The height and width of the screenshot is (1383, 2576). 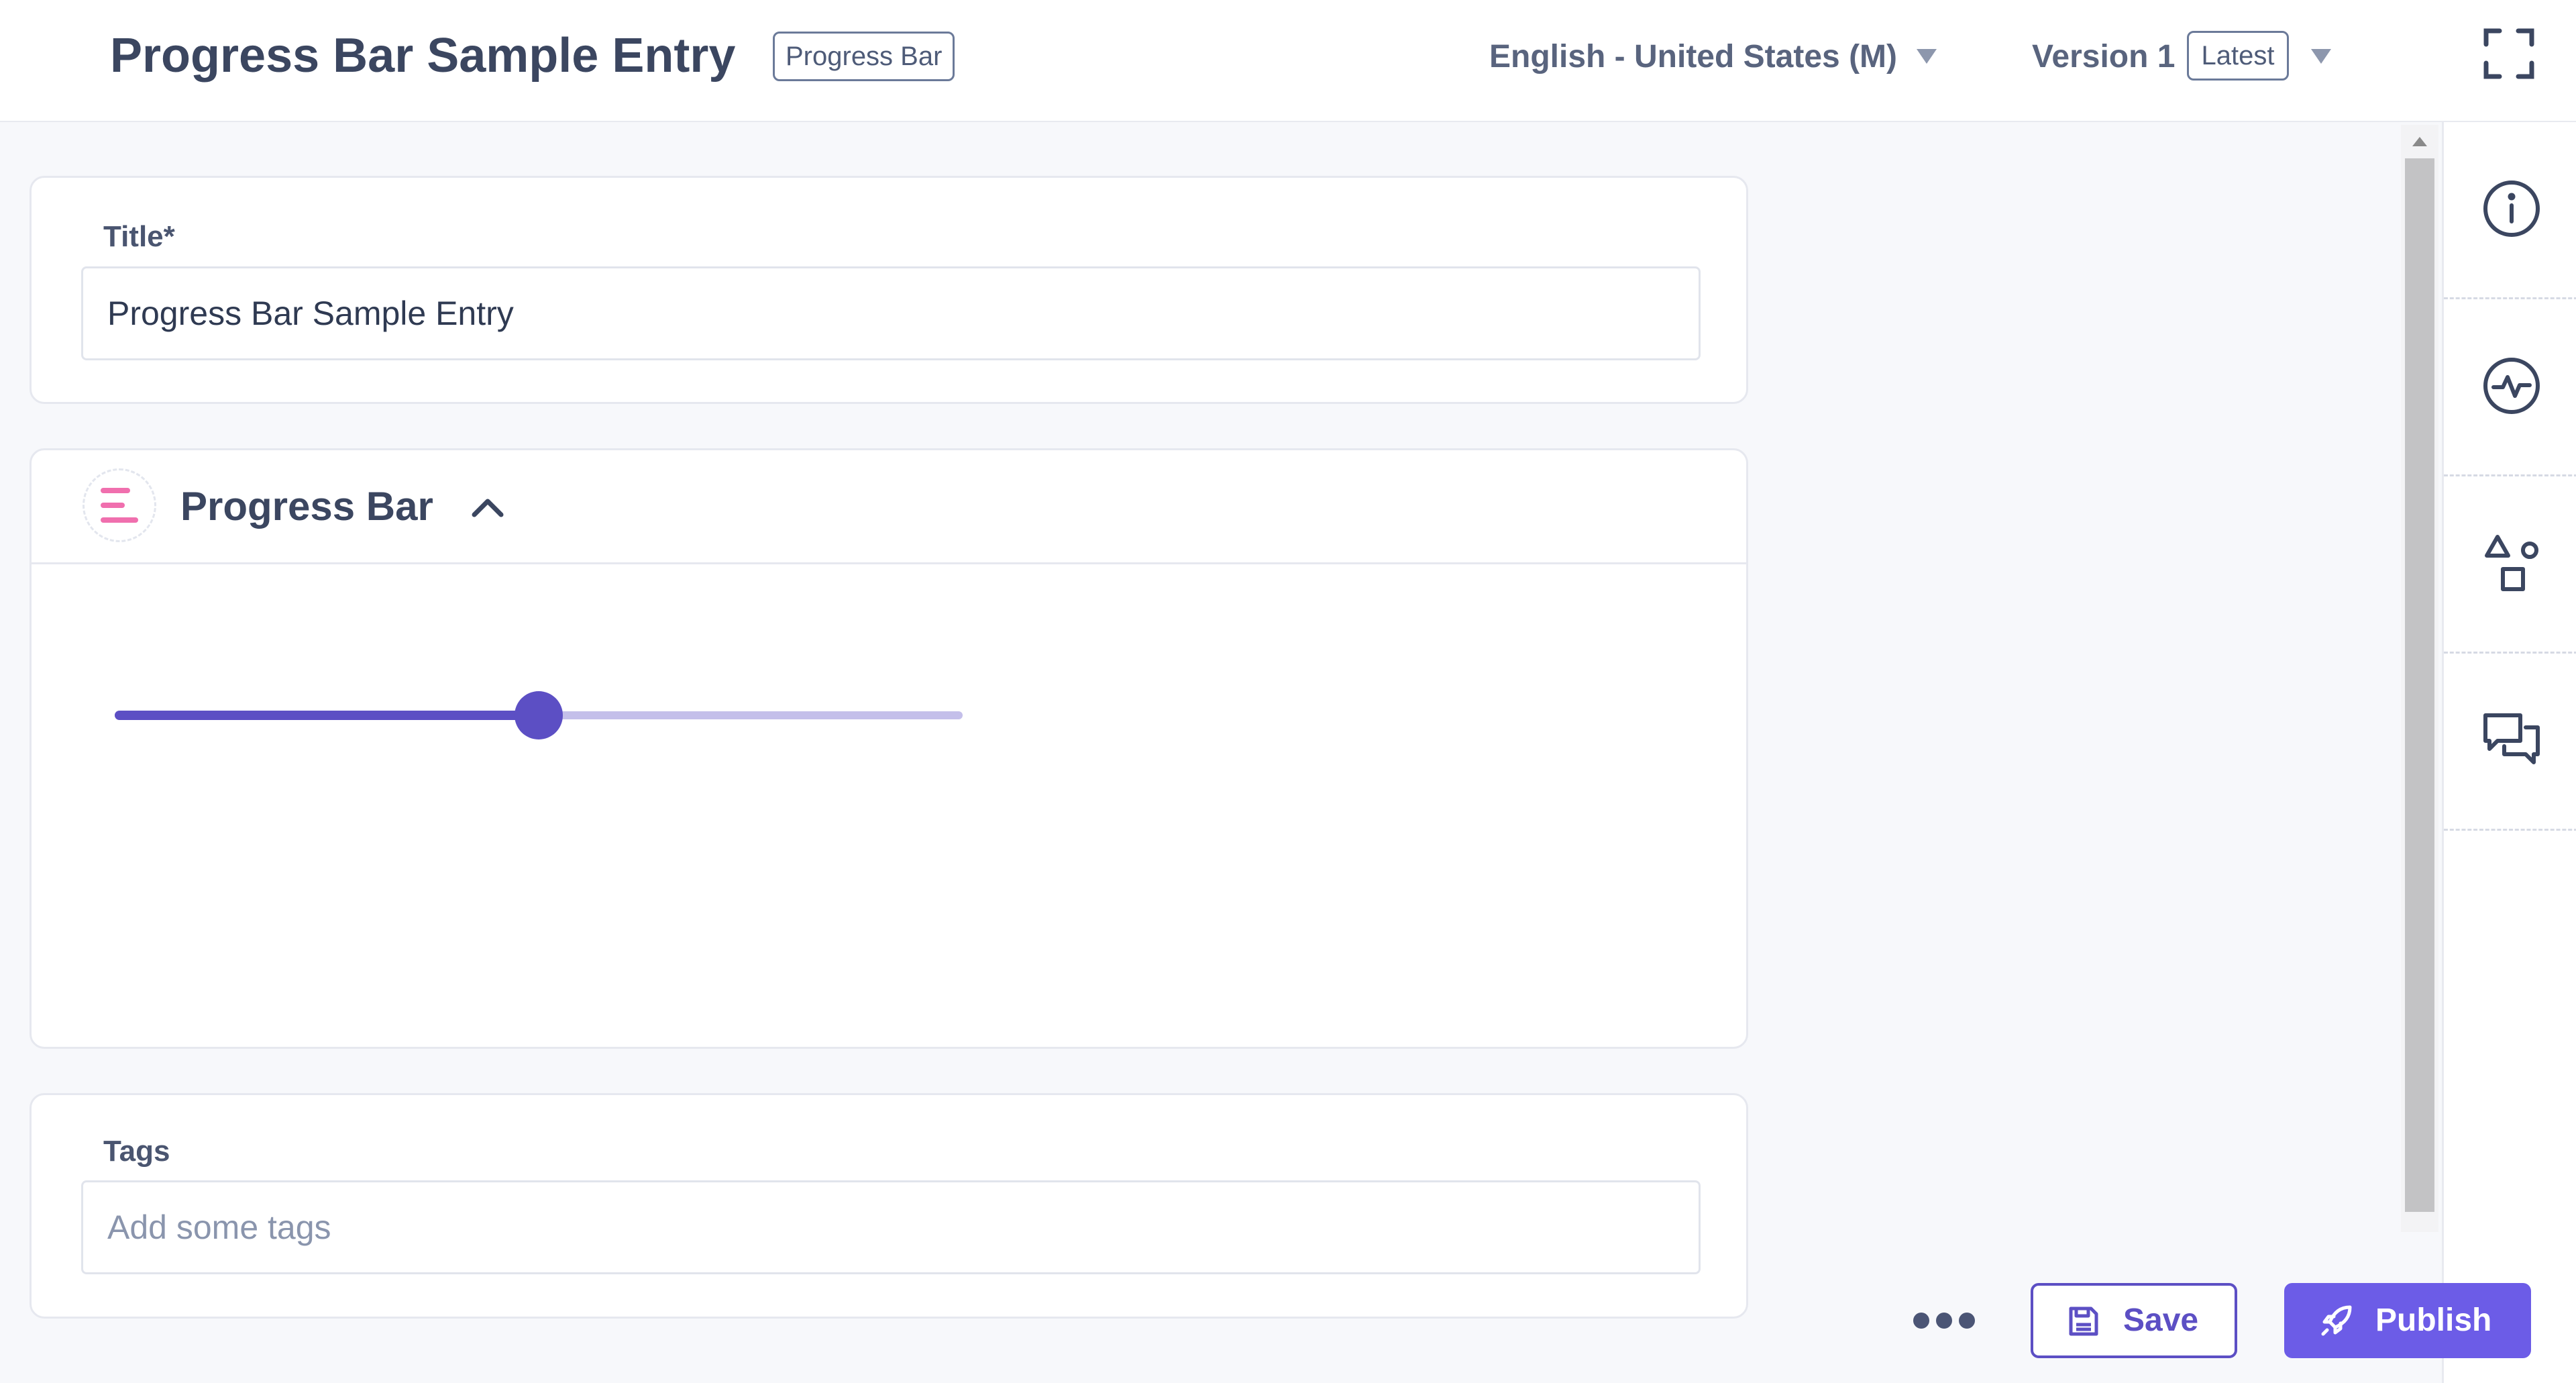 What do you see at coordinates (2419, 685) in the screenshot?
I see `scrollbar-thumb` at bounding box center [2419, 685].